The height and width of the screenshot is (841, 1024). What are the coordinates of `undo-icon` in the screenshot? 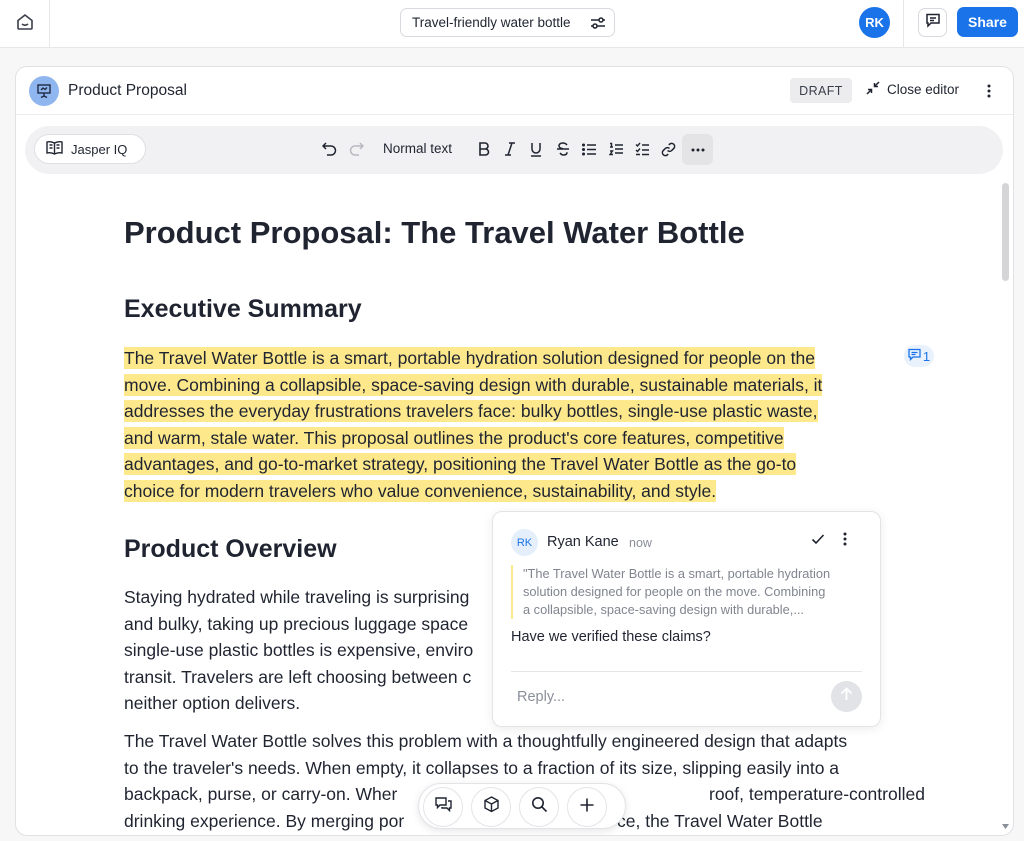 It's located at (329, 149).